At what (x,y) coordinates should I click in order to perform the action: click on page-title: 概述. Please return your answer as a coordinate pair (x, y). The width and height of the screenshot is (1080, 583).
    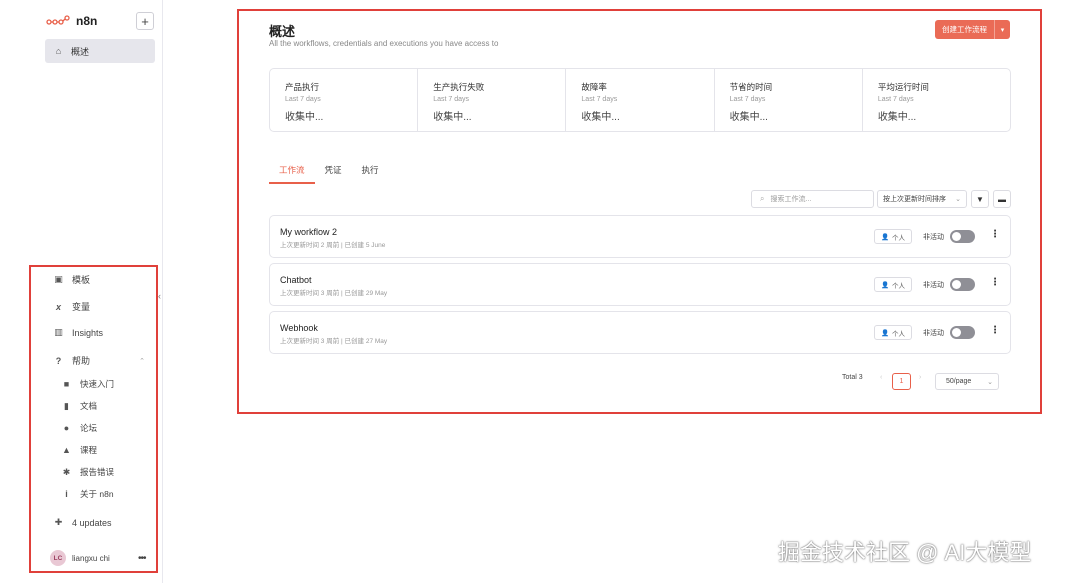
    Looking at the image, I should click on (282, 31).